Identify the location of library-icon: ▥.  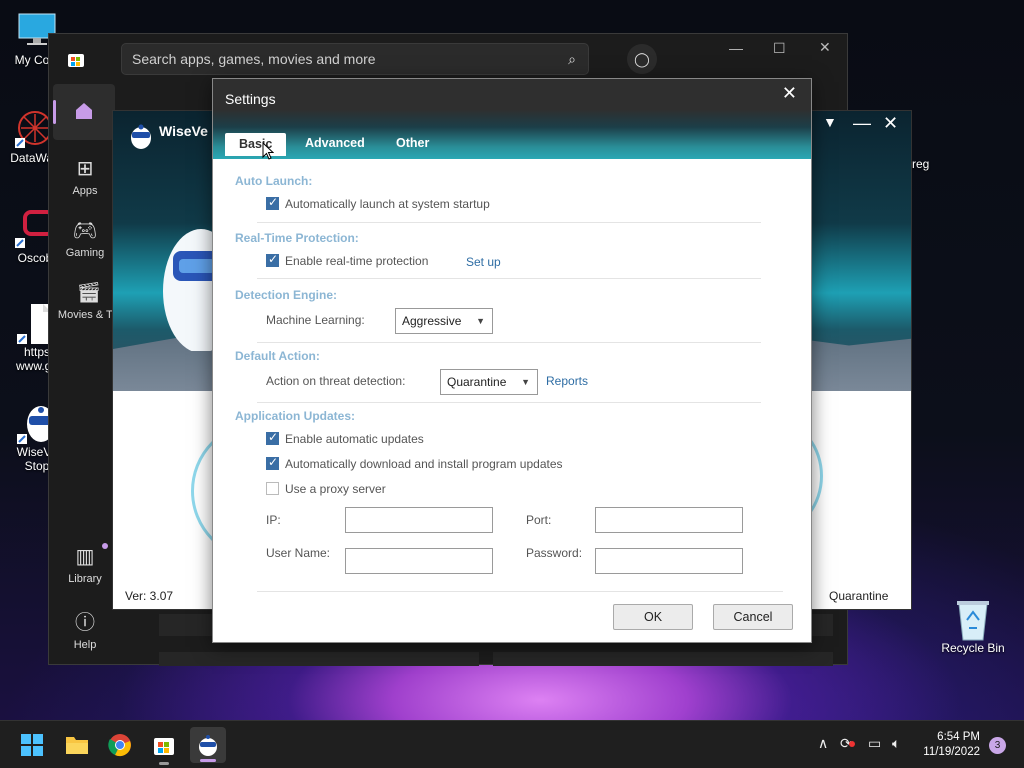
(85, 557).